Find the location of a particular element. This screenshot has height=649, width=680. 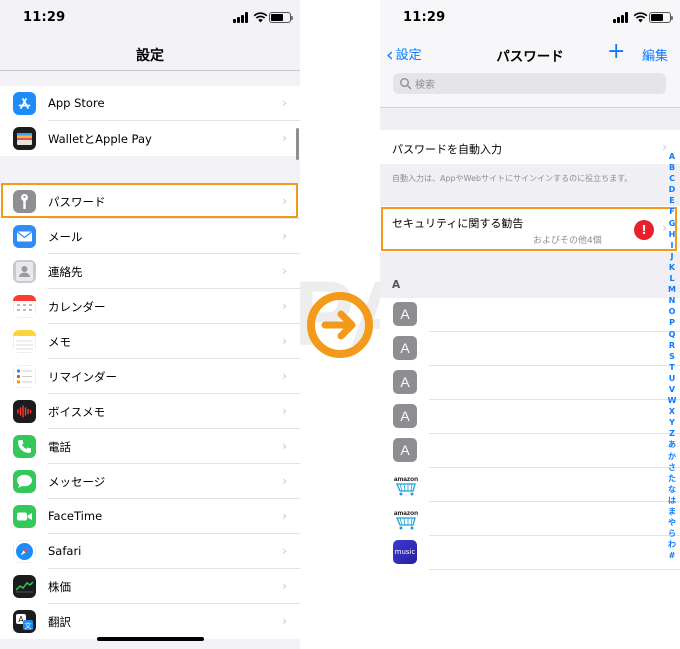

index-letter: Z is located at coordinates (672, 433).